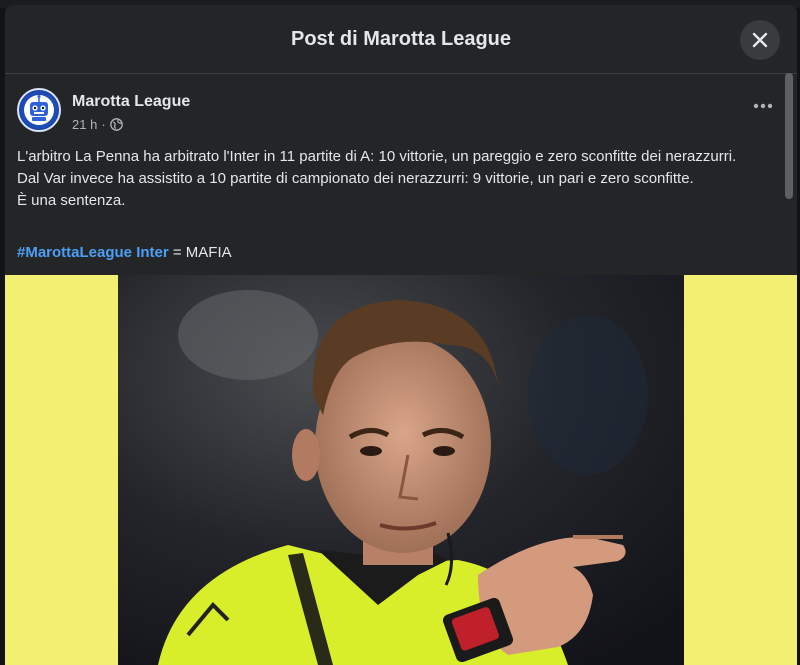  What do you see at coordinates (84, 124) in the screenshot?
I see `post-time: 21 h` at bounding box center [84, 124].